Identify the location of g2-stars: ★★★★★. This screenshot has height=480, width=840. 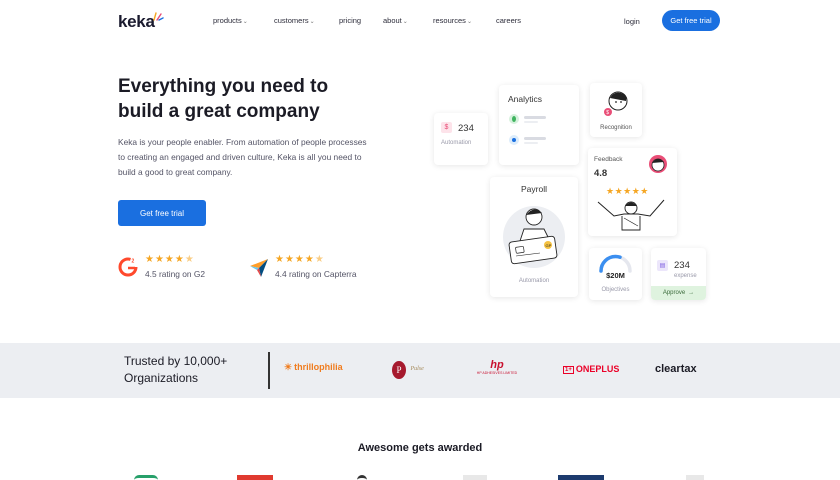
(170, 259).